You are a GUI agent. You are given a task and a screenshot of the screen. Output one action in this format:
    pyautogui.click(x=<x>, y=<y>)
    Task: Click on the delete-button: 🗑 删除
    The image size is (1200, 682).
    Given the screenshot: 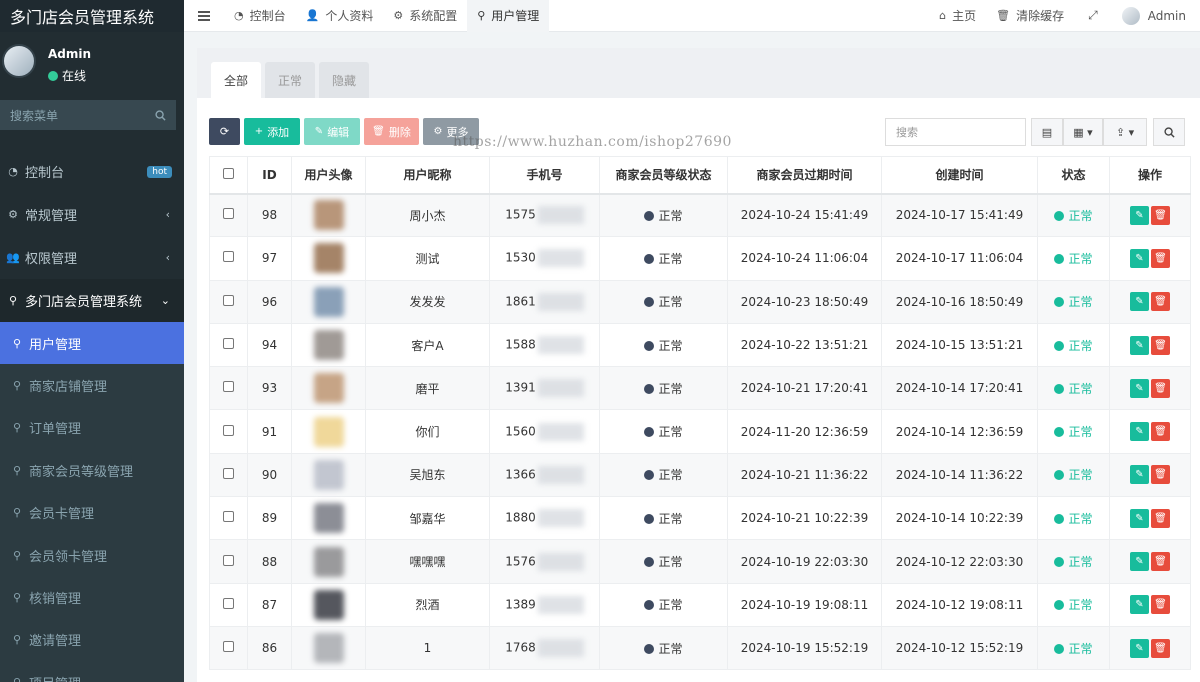 What is the action you would take?
    pyautogui.click(x=391, y=131)
    